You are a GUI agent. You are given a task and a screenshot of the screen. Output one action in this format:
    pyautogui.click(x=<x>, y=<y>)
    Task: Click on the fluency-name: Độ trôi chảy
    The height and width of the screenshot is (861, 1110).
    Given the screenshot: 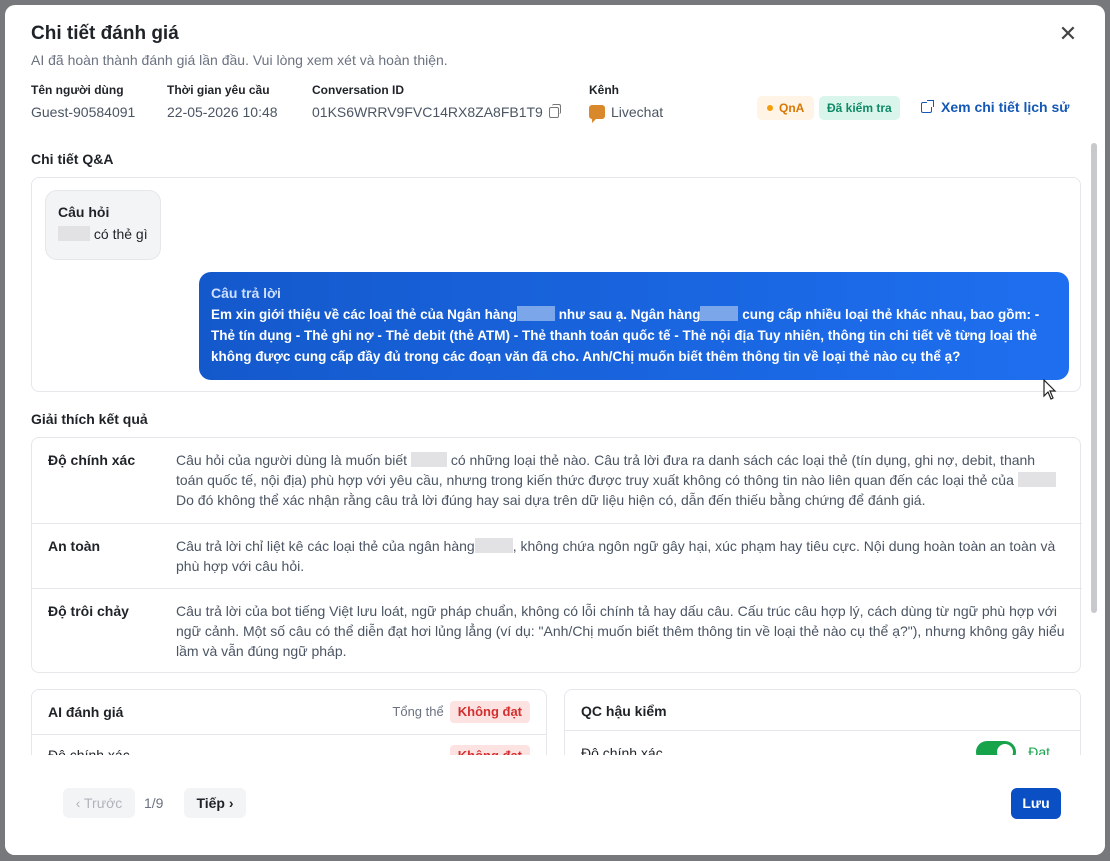 What is the action you would take?
    pyautogui.click(x=88, y=611)
    